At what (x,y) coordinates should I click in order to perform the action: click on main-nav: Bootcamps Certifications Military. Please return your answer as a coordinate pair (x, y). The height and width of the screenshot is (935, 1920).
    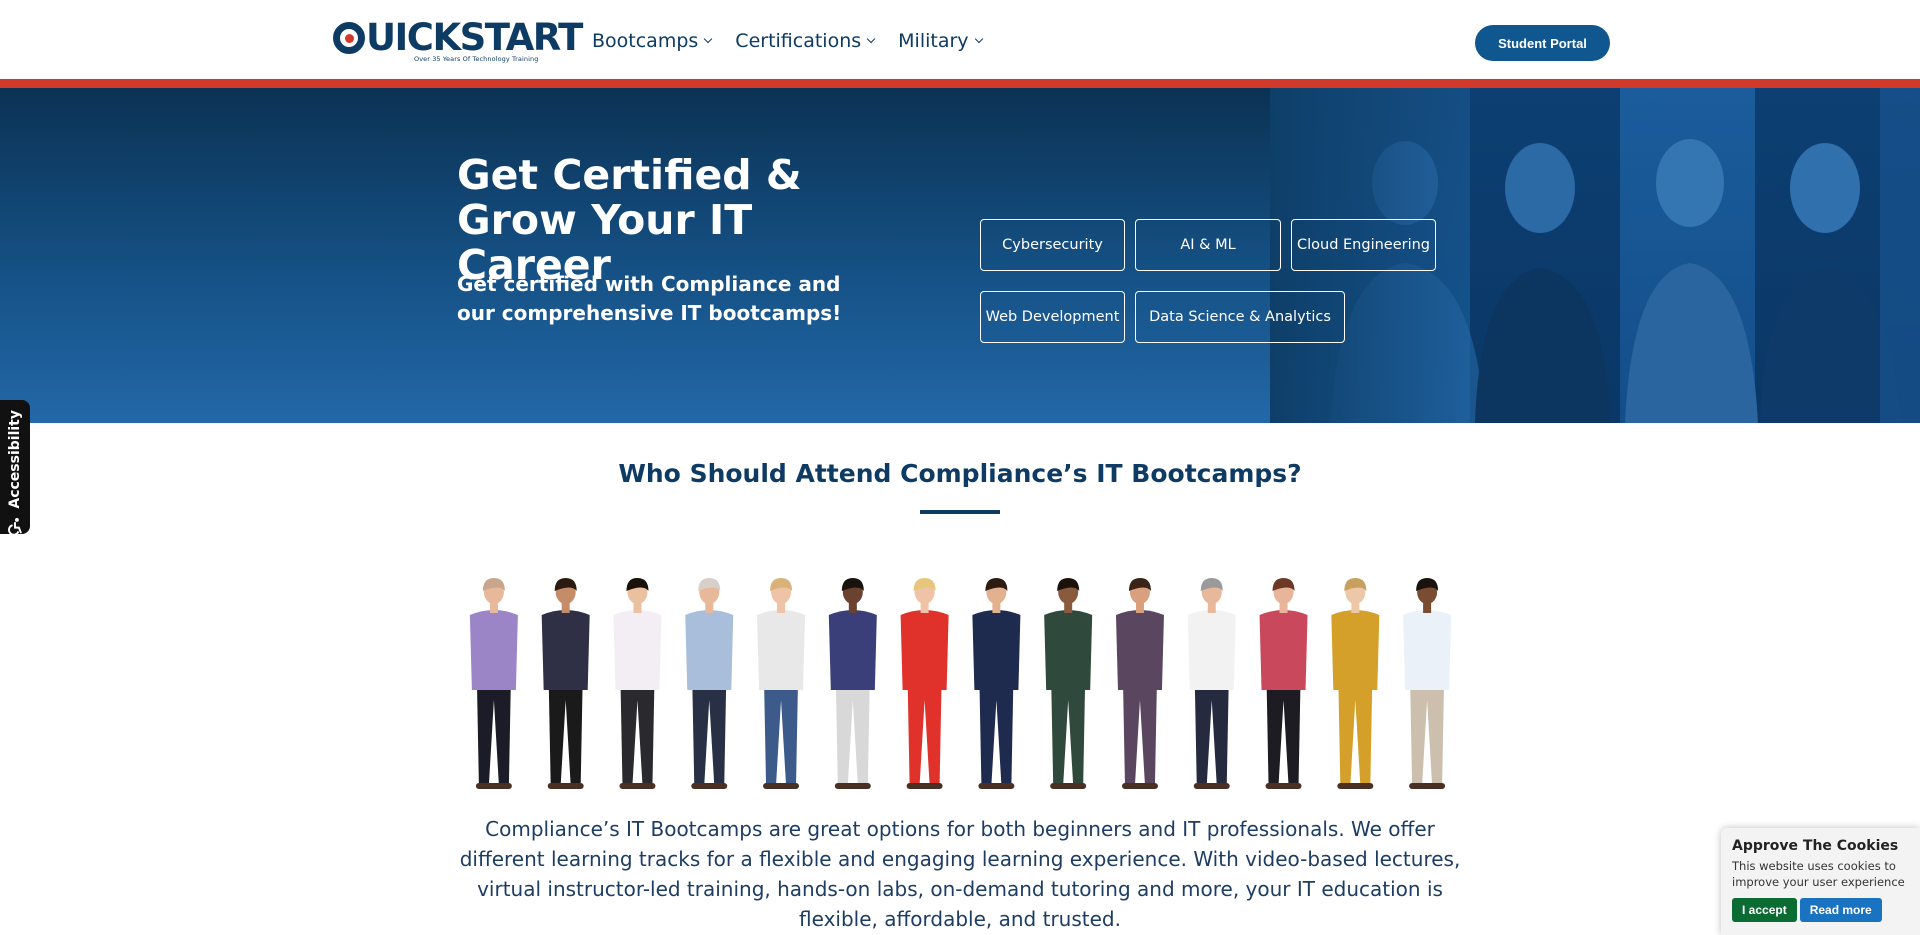
    Looking at the image, I should click on (799, 41).